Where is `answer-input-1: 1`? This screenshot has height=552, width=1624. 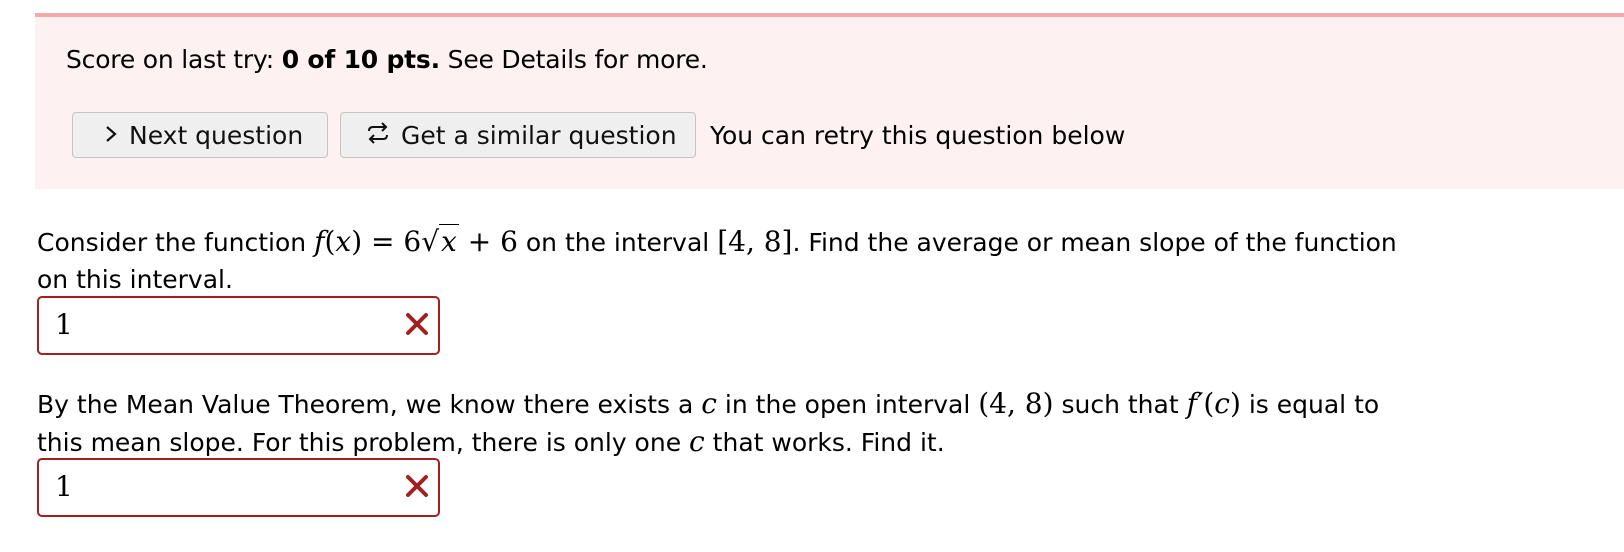
answer-input-1: 1 is located at coordinates (238, 325).